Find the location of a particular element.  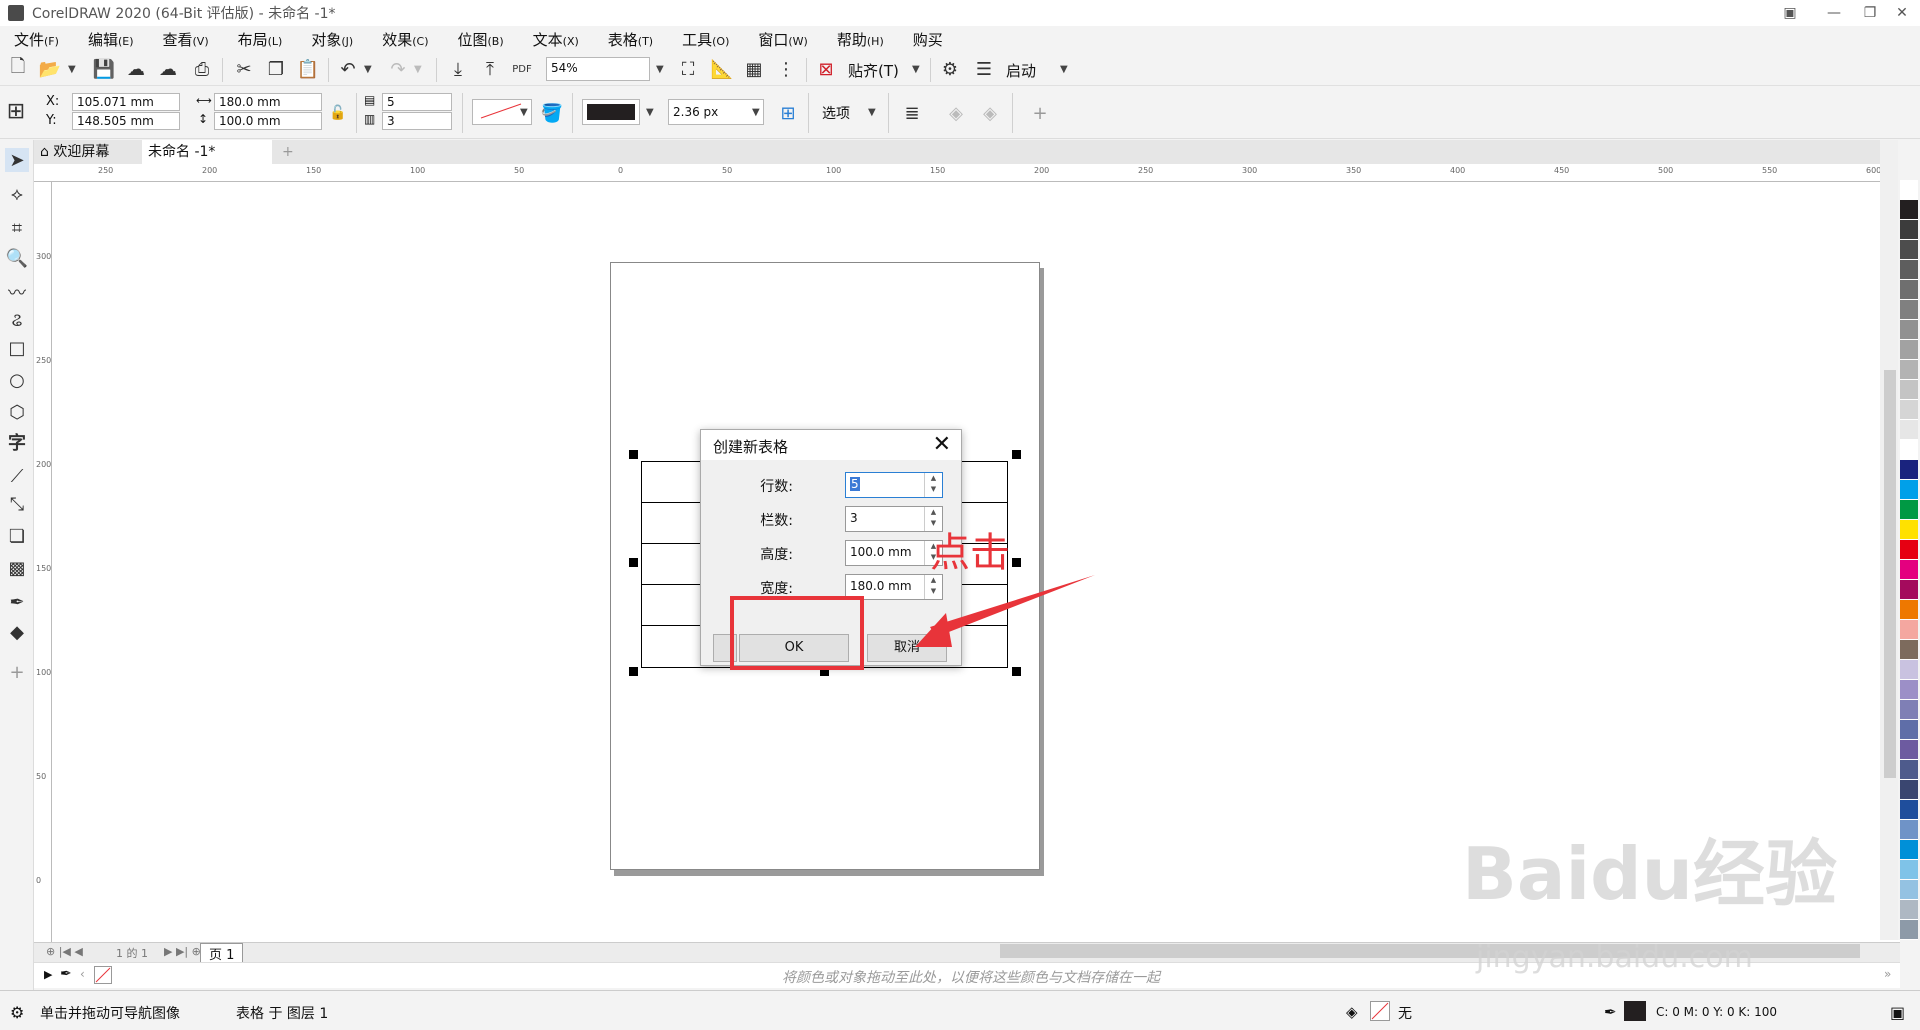

cut-icon: ✂ is located at coordinates (244, 69).